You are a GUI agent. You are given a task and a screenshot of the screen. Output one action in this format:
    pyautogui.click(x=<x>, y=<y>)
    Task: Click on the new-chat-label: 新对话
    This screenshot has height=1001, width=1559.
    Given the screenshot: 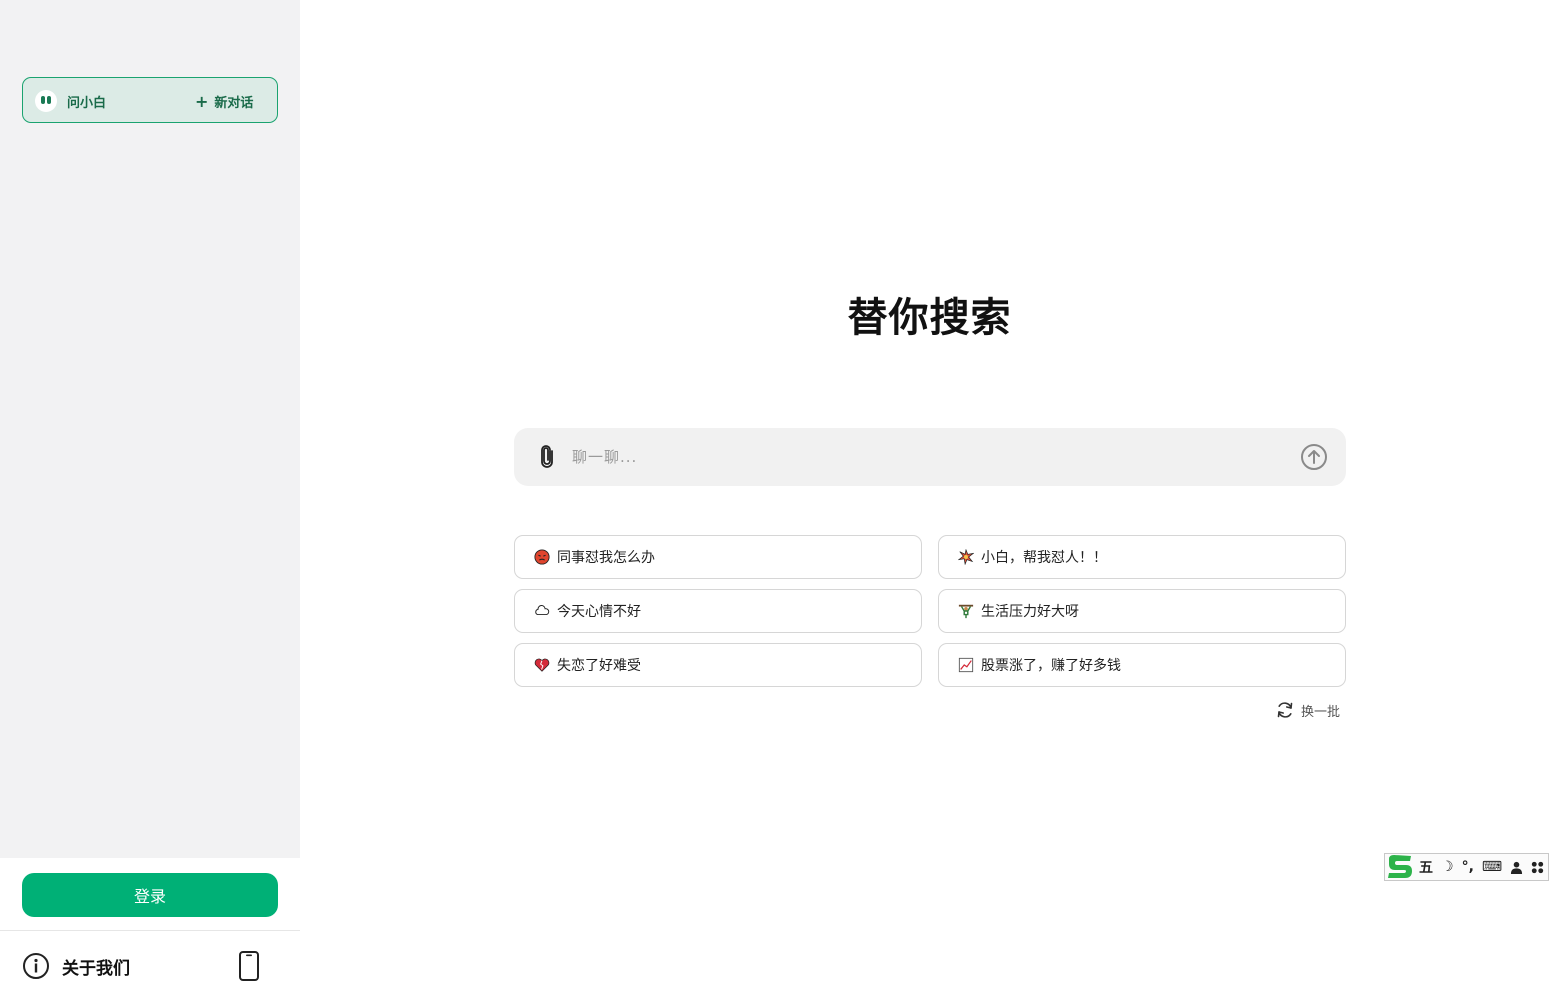 What is the action you would take?
    pyautogui.click(x=234, y=103)
    